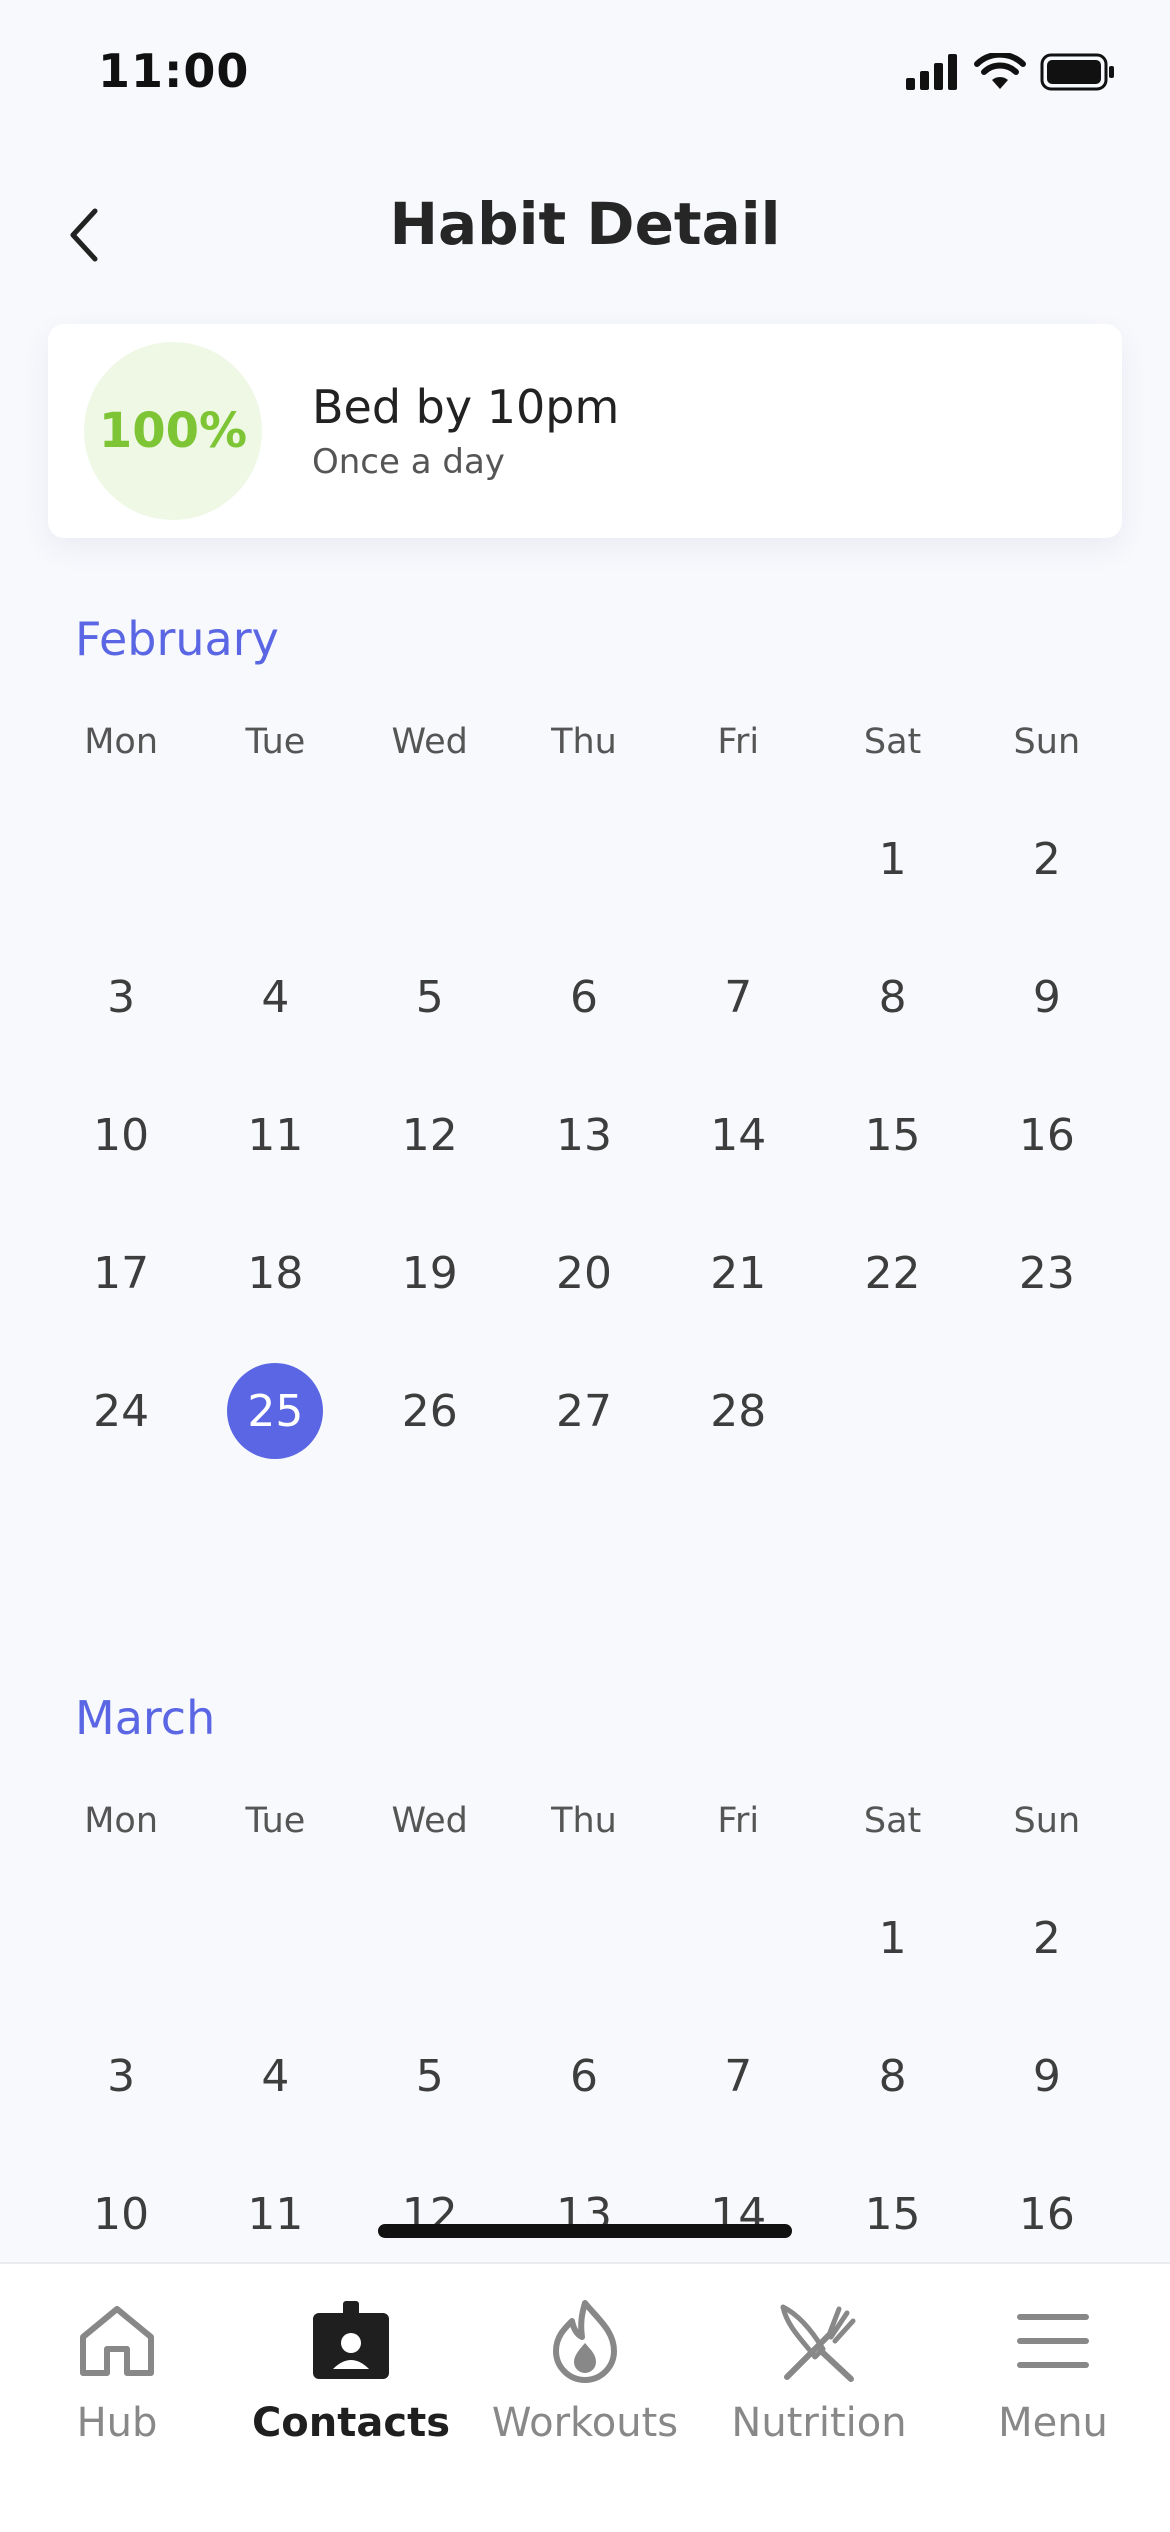 The width and height of the screenshot is (1170, 2532). Describe the element at coordinates (585, 2423) in the screenshot. I see `tab-label: Workouts` at that location.